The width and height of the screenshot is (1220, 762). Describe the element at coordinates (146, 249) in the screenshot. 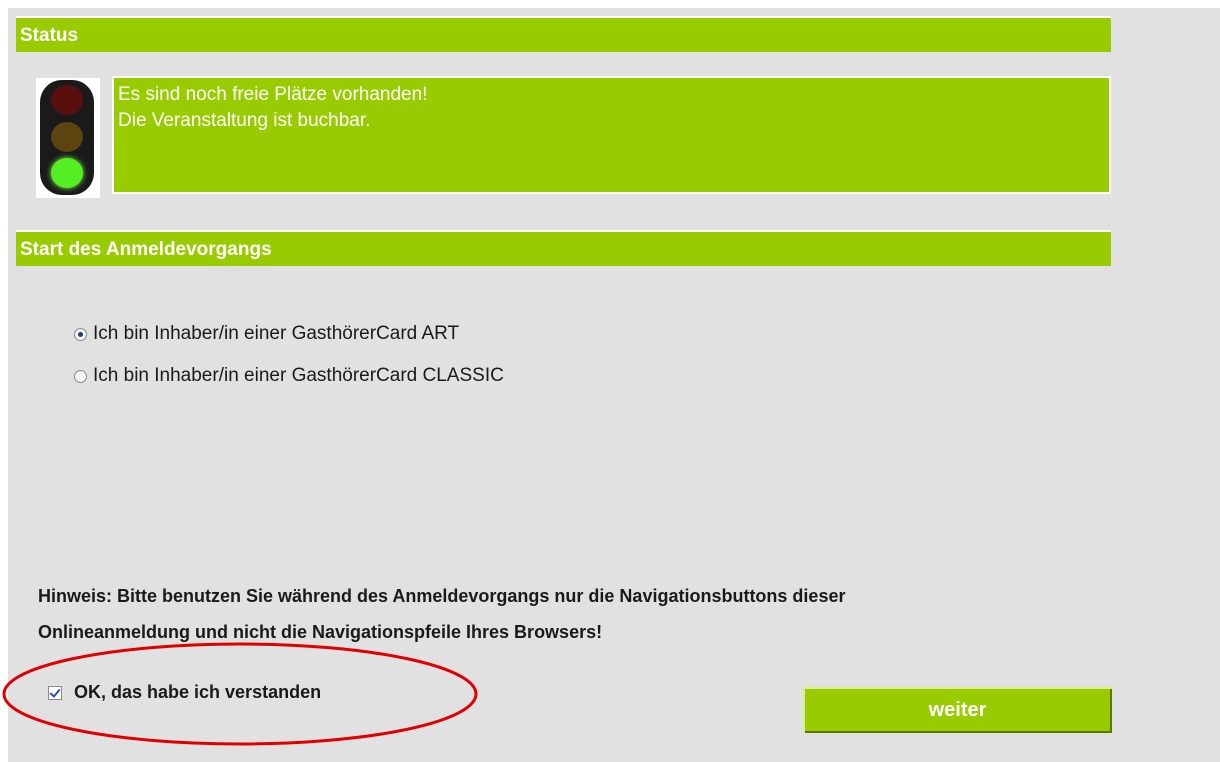

I see `registration-title: Start des Anmeldevorgangs` at that location.